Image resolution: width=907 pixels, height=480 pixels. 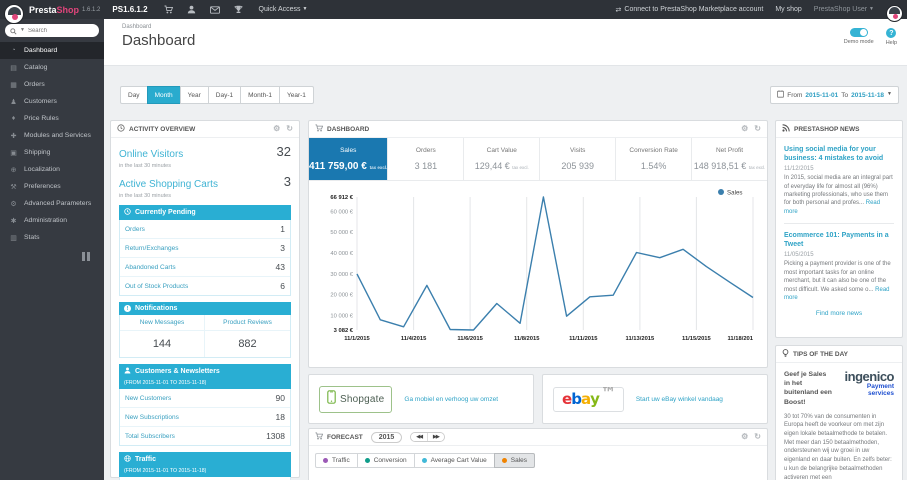 What do you see at coordinates (168, 9) in the screenshot?
I see `cart-icon` at bounding box center [168, 9].